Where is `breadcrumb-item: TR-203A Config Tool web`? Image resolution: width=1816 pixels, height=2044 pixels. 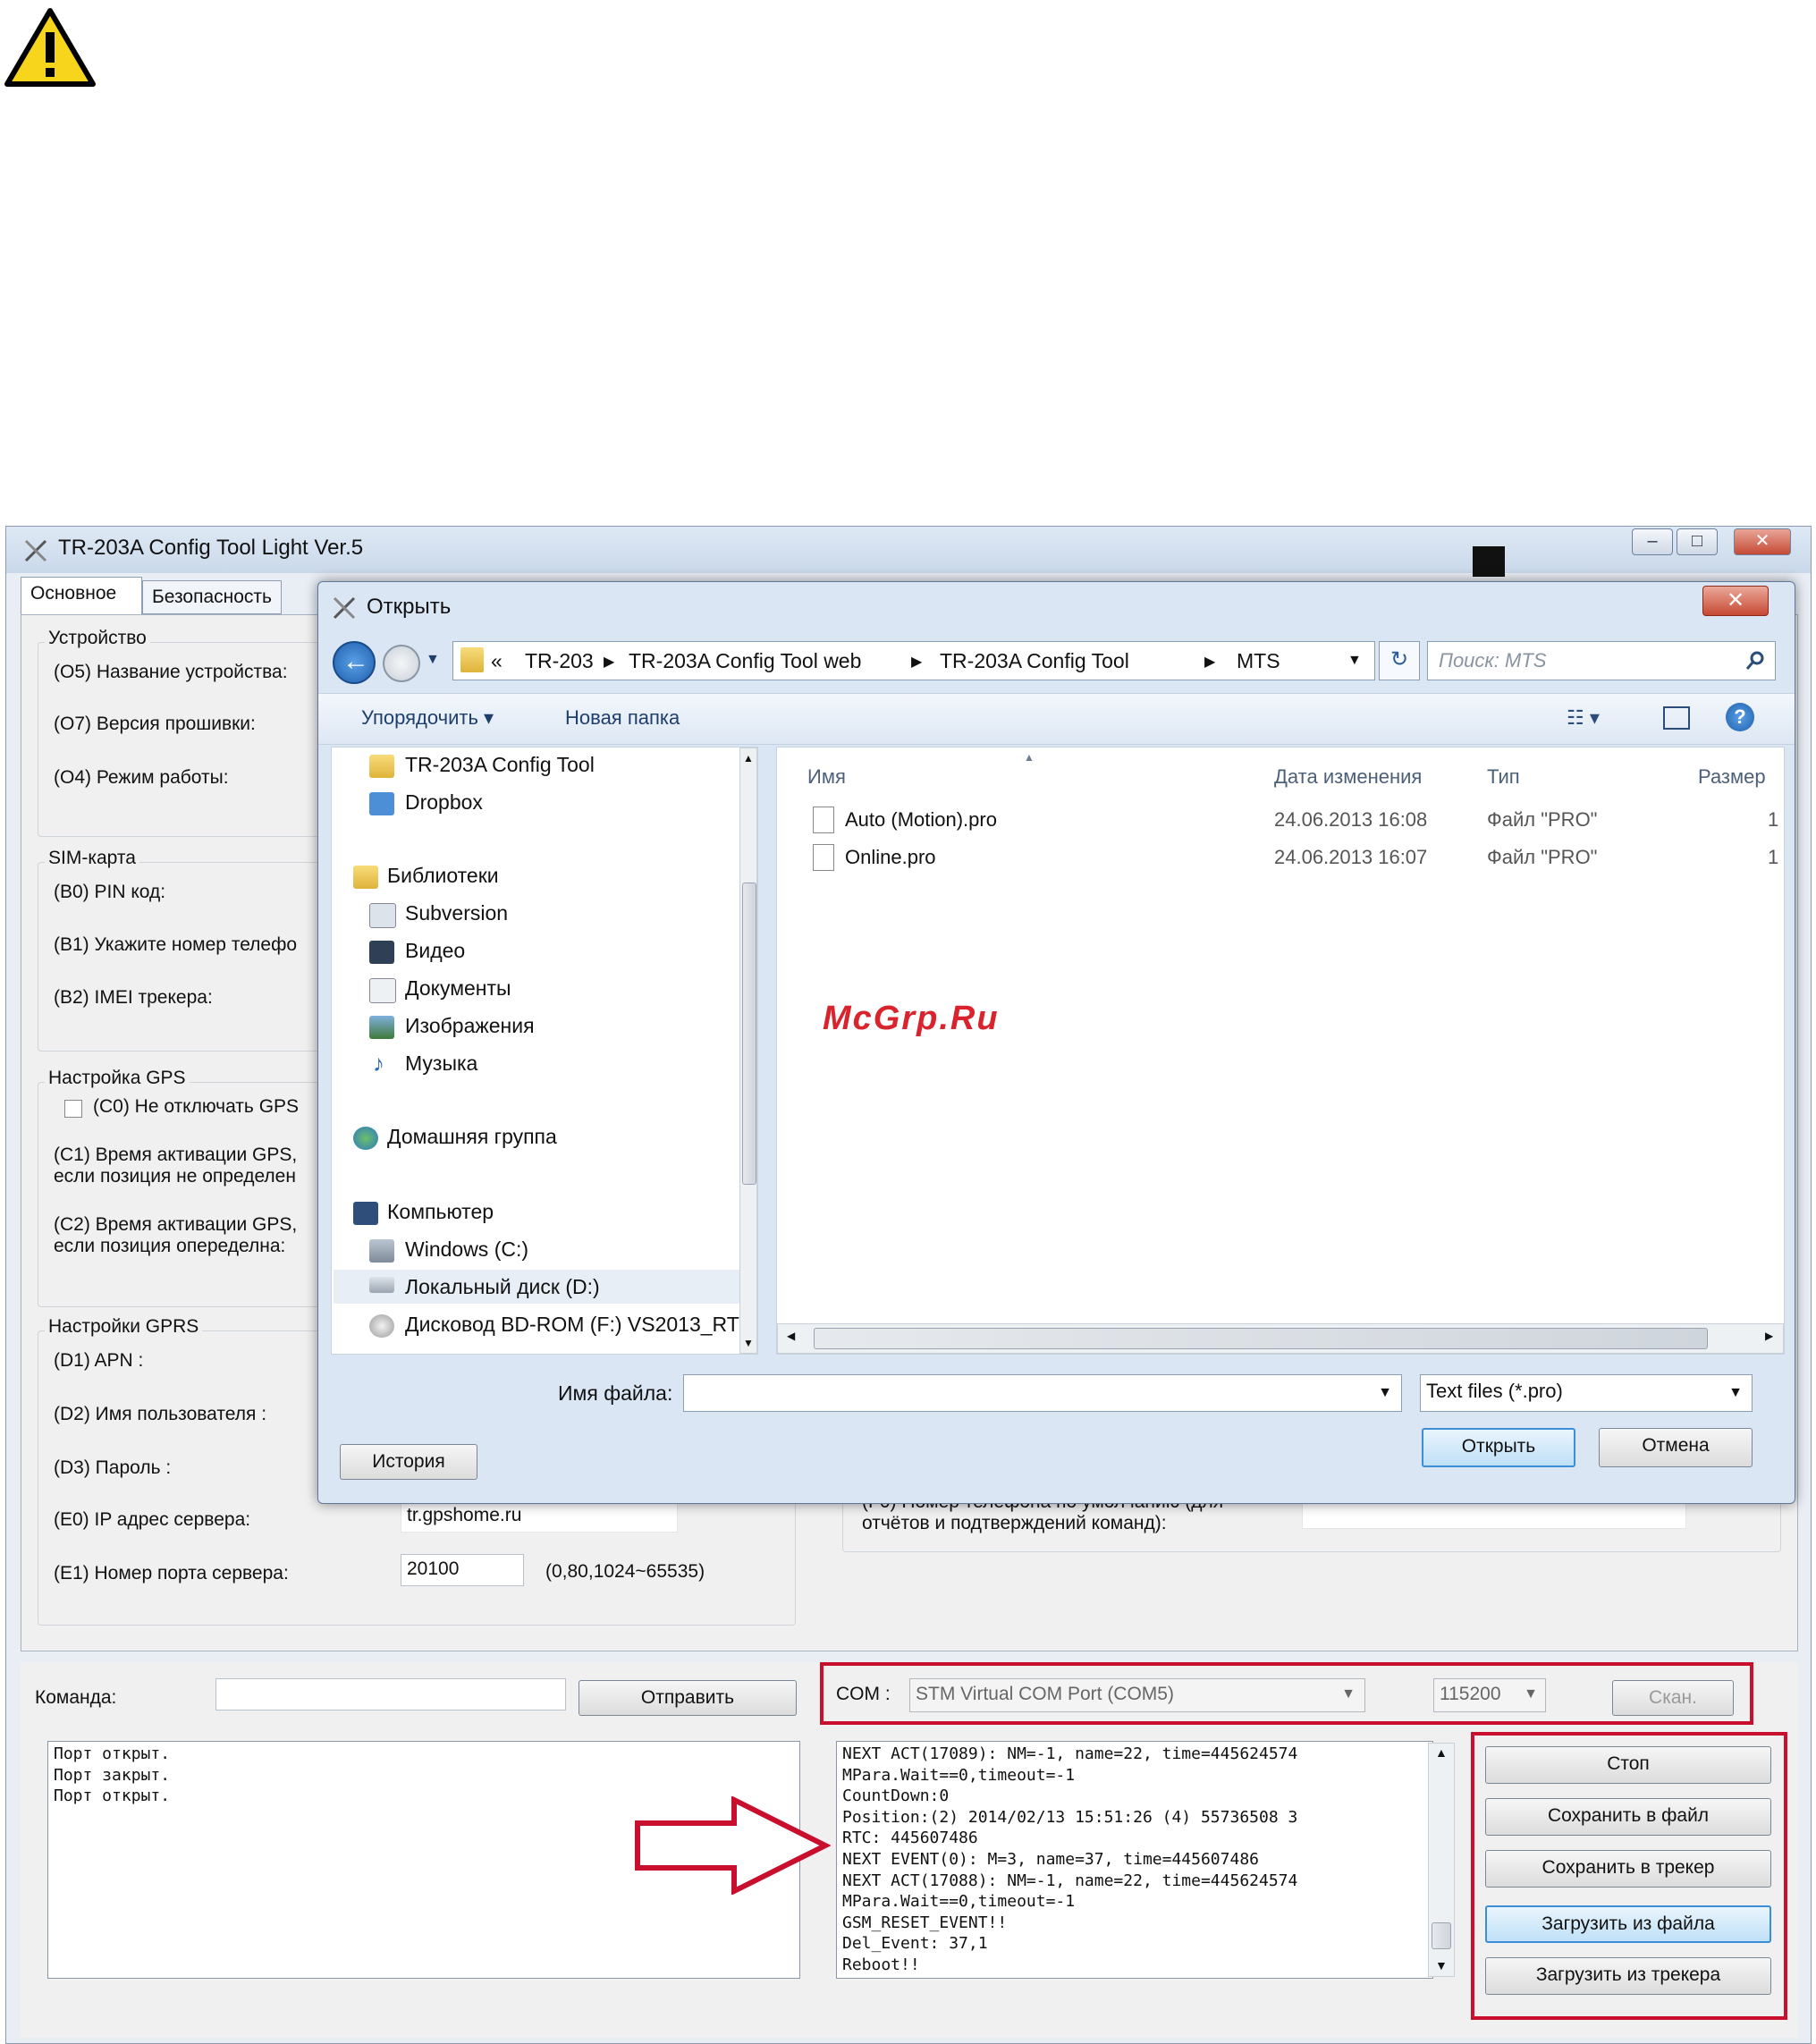
breadcrumb-item: TR-203A Config Tool web is located at coordinates (745, 661).